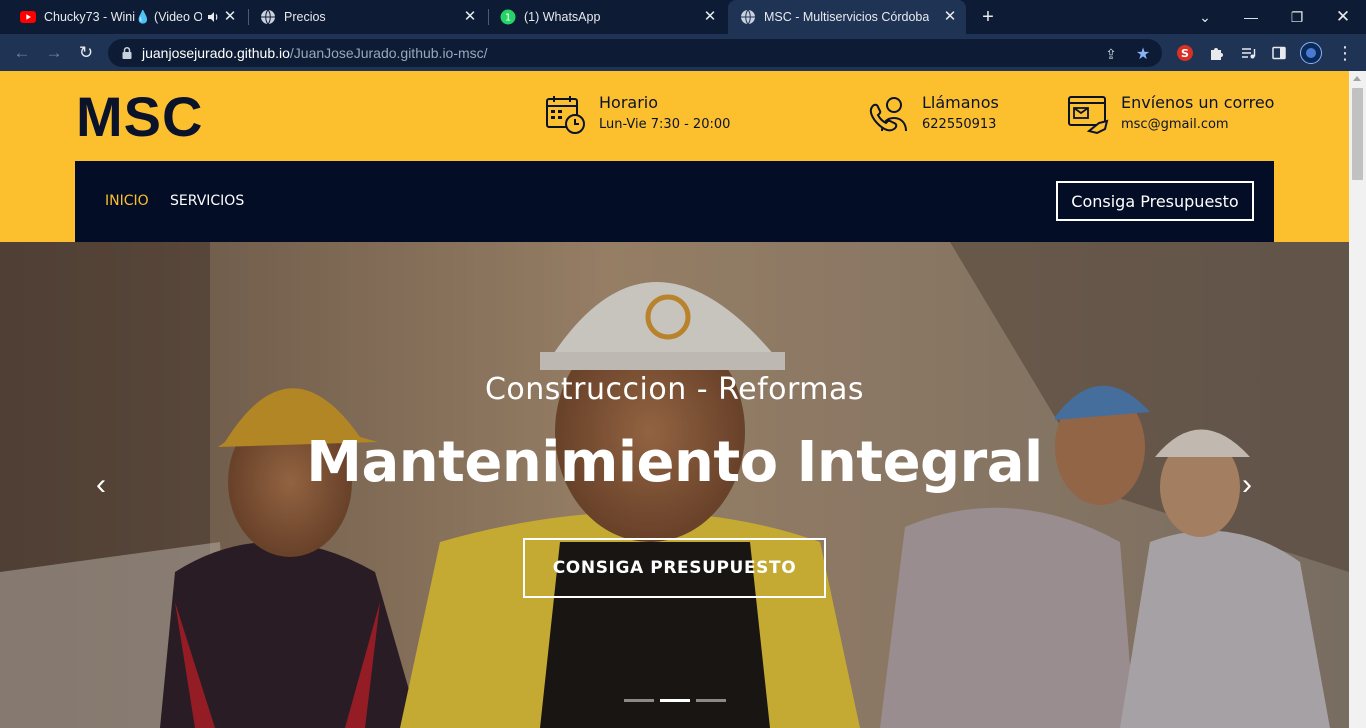  Describe the element at coordinates (665, 124) in the screenshot. I see `info-text: Lun-Vie 7:30 - 20:00` at that location.